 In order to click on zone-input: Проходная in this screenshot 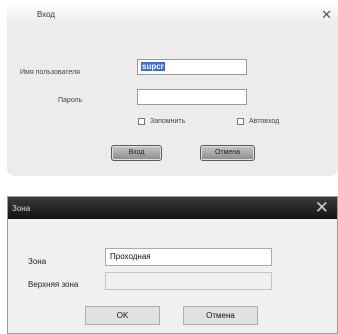, I will do `click(188, 257)`.